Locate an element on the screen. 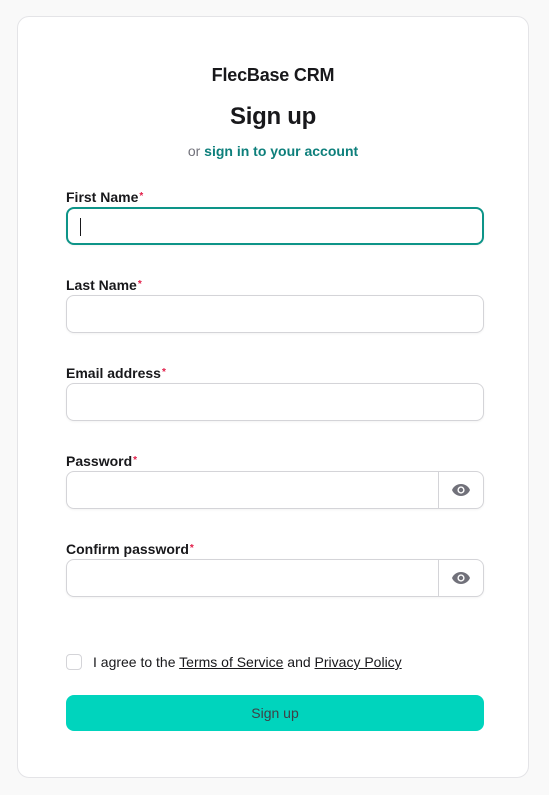 The image size is (549, 795). show-password-button is located at coordinates (460, 490).